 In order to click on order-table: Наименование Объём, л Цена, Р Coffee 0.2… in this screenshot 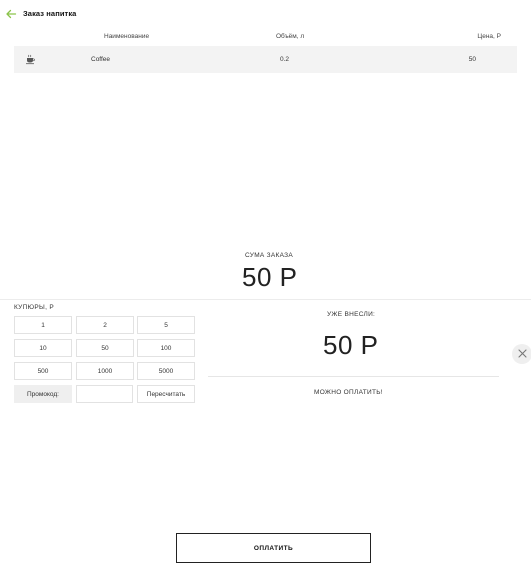, I will do `click(265, 51)`.